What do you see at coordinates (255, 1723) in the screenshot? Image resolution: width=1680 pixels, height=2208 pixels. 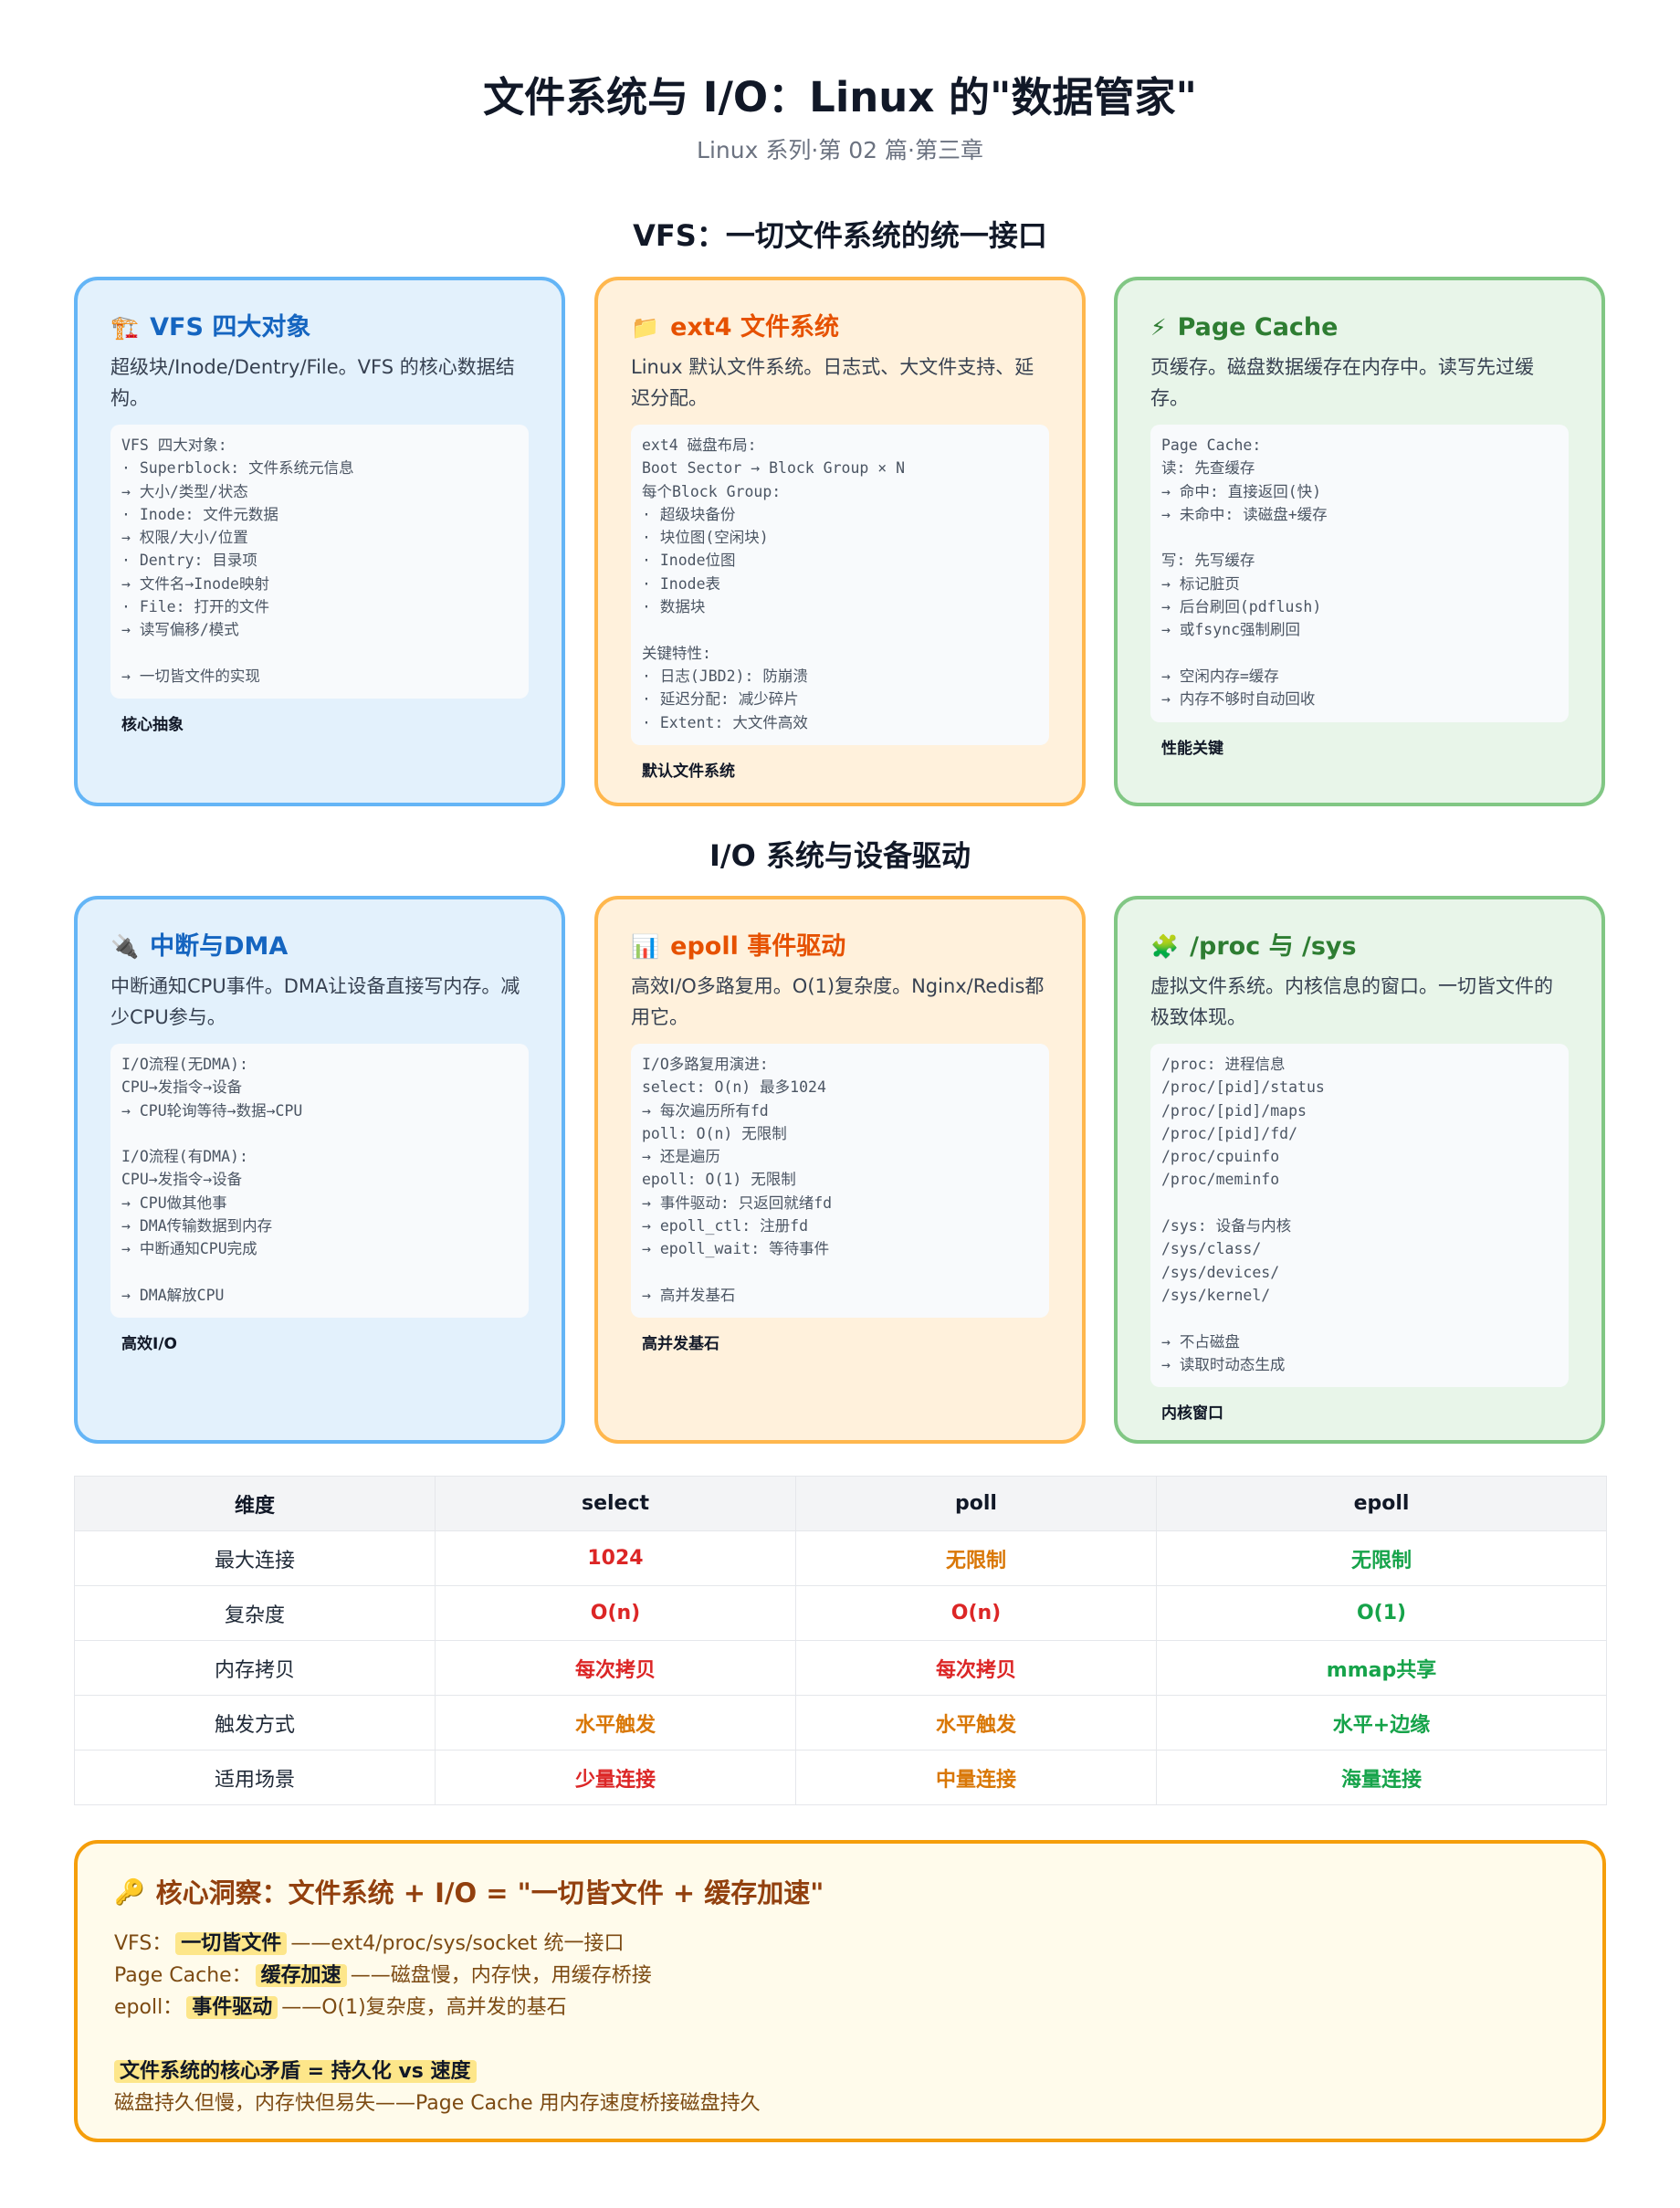 I see `table-cell: 触发方式` at bounding box center [255, 1723].